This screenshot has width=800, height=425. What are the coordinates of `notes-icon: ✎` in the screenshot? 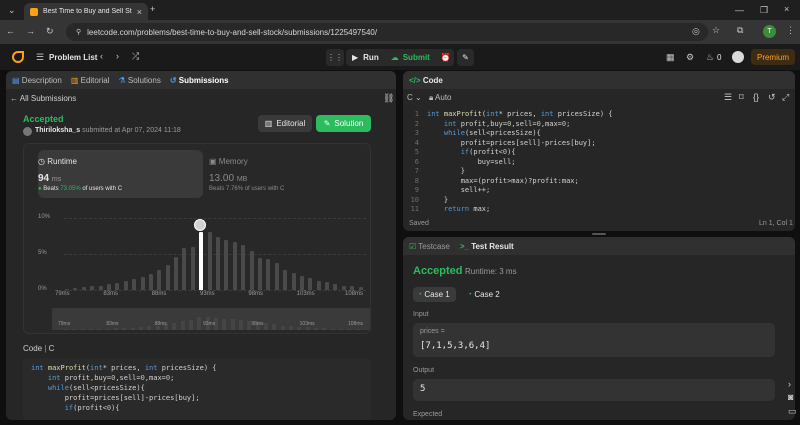 It's located at (465, 57).